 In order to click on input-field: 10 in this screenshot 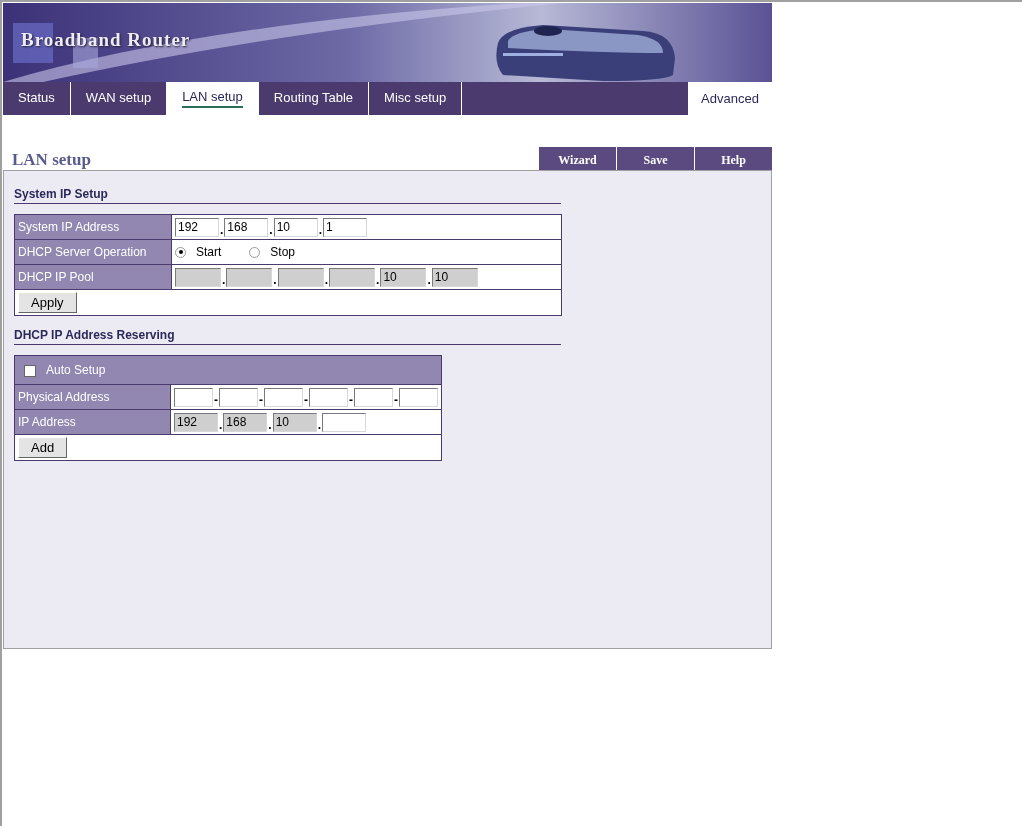, I will do `click(295, 227)`.